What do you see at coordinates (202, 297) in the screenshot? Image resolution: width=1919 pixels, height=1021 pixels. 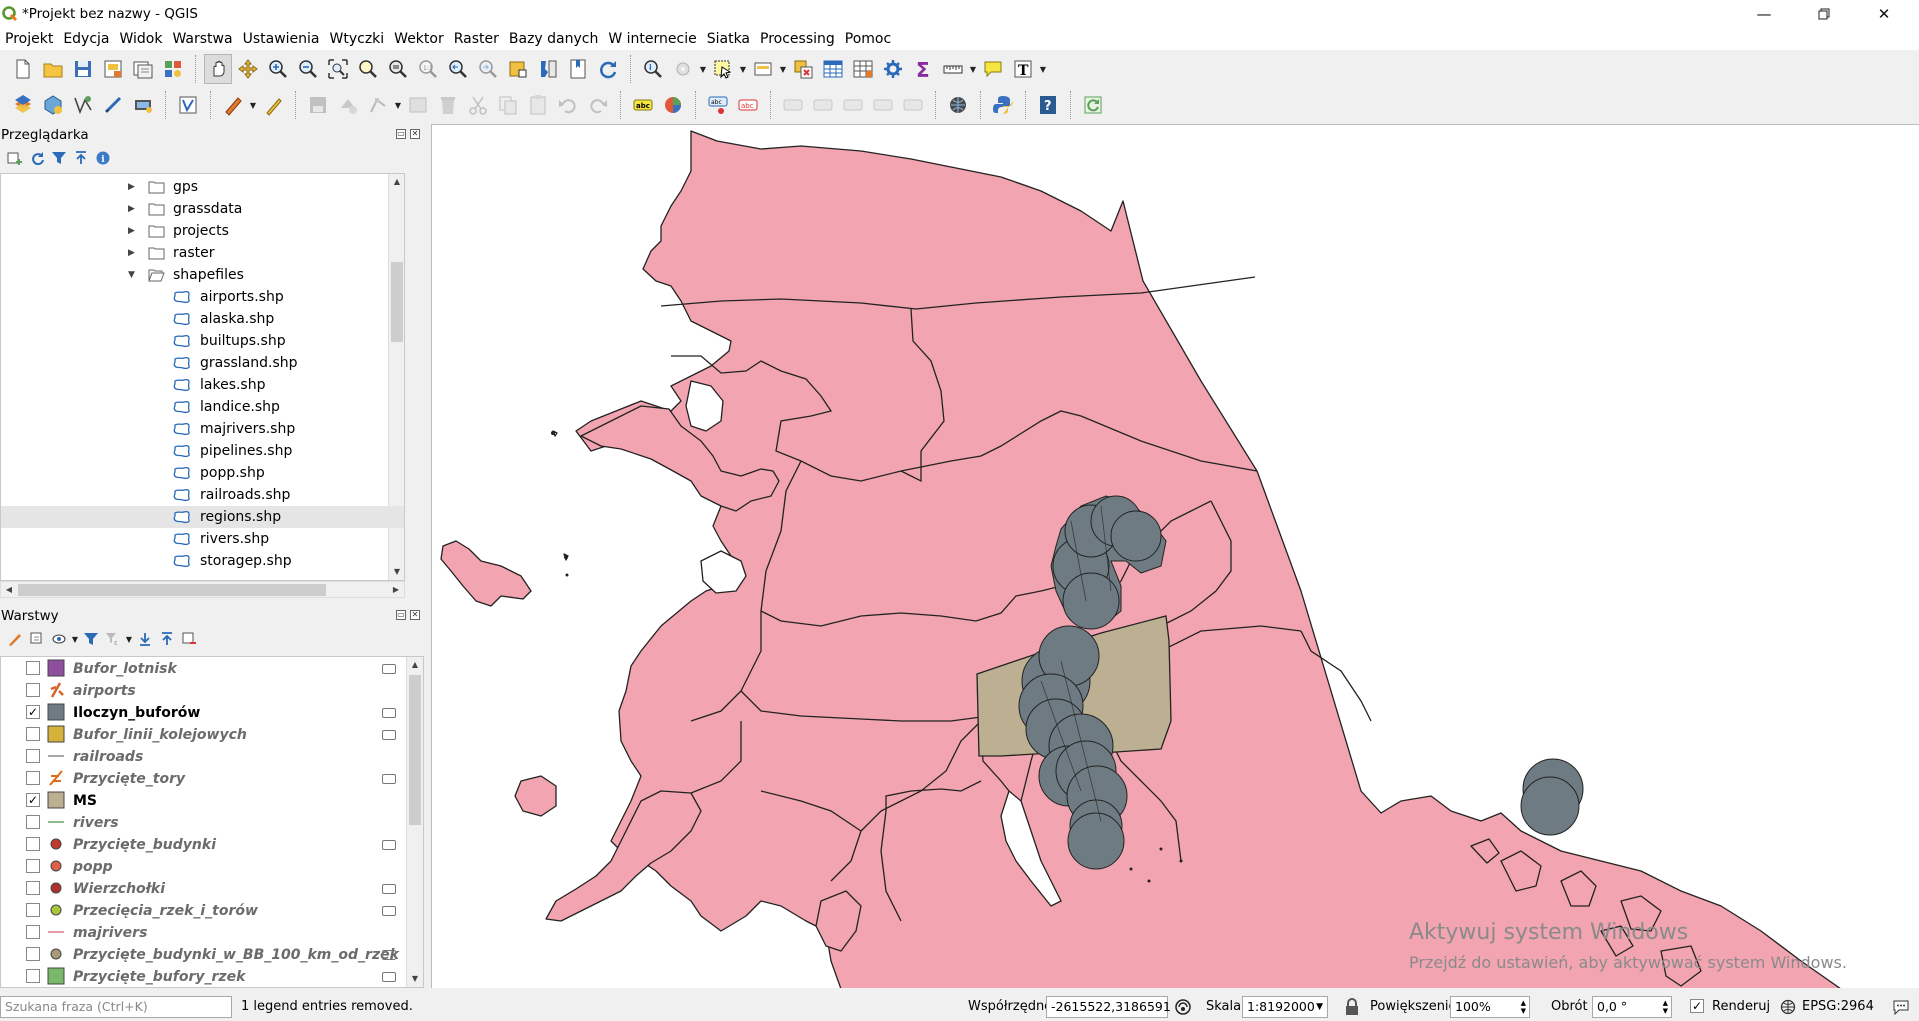 I see `browser-file-item: airports.shp` at bounding box center [202, 297].